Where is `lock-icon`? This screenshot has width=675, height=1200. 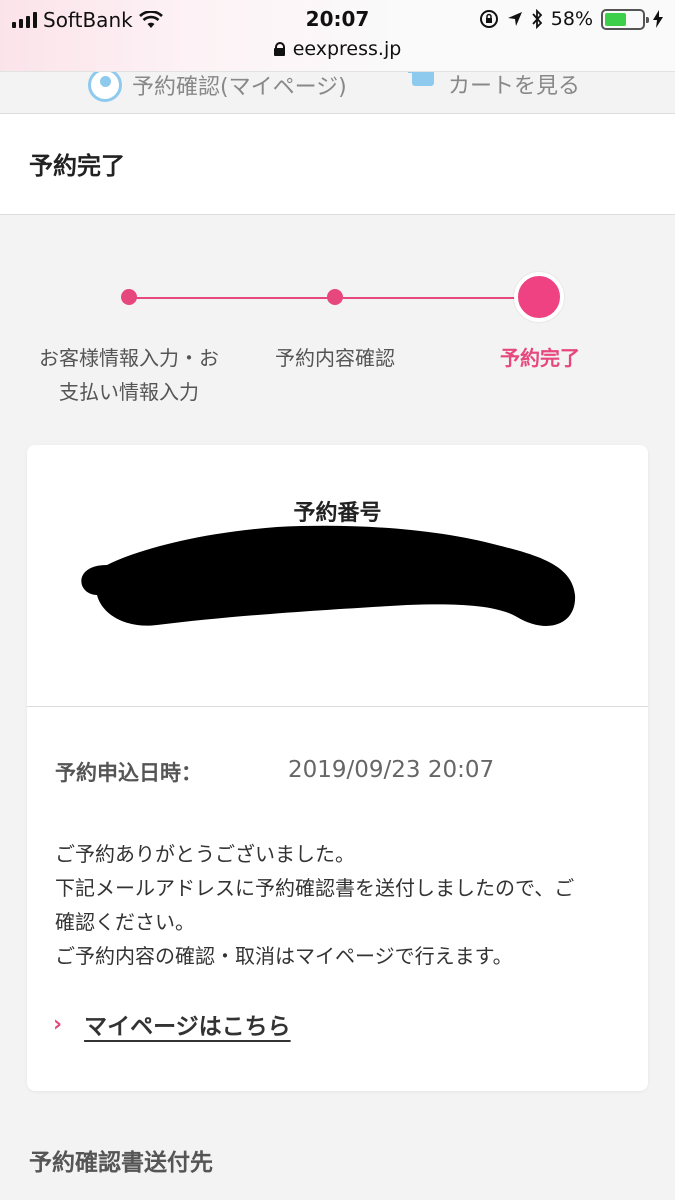
lock-icon is located at coordinates (279, 49).